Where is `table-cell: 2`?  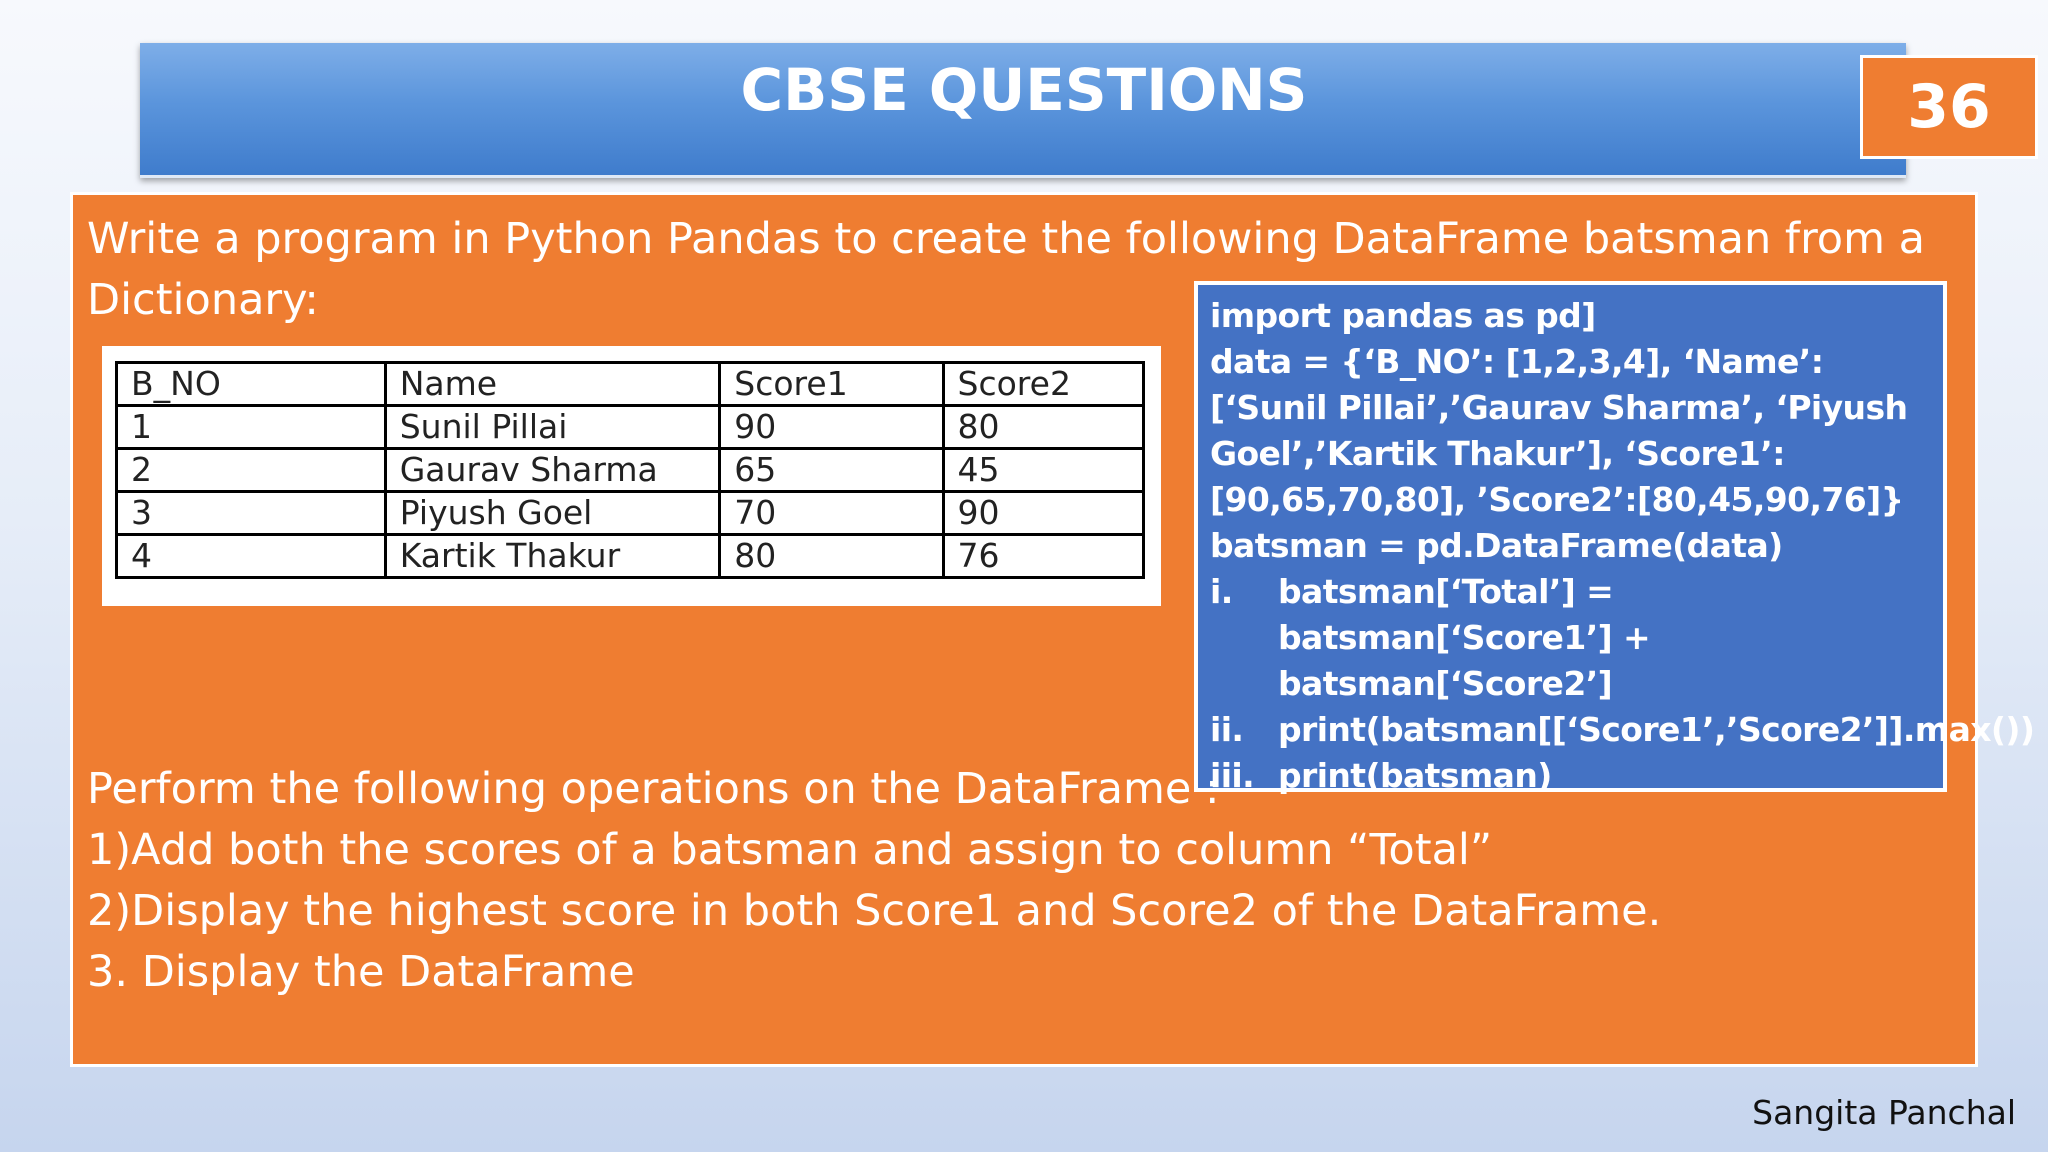 table-cell: 2 is located at coordinates (251, 470).